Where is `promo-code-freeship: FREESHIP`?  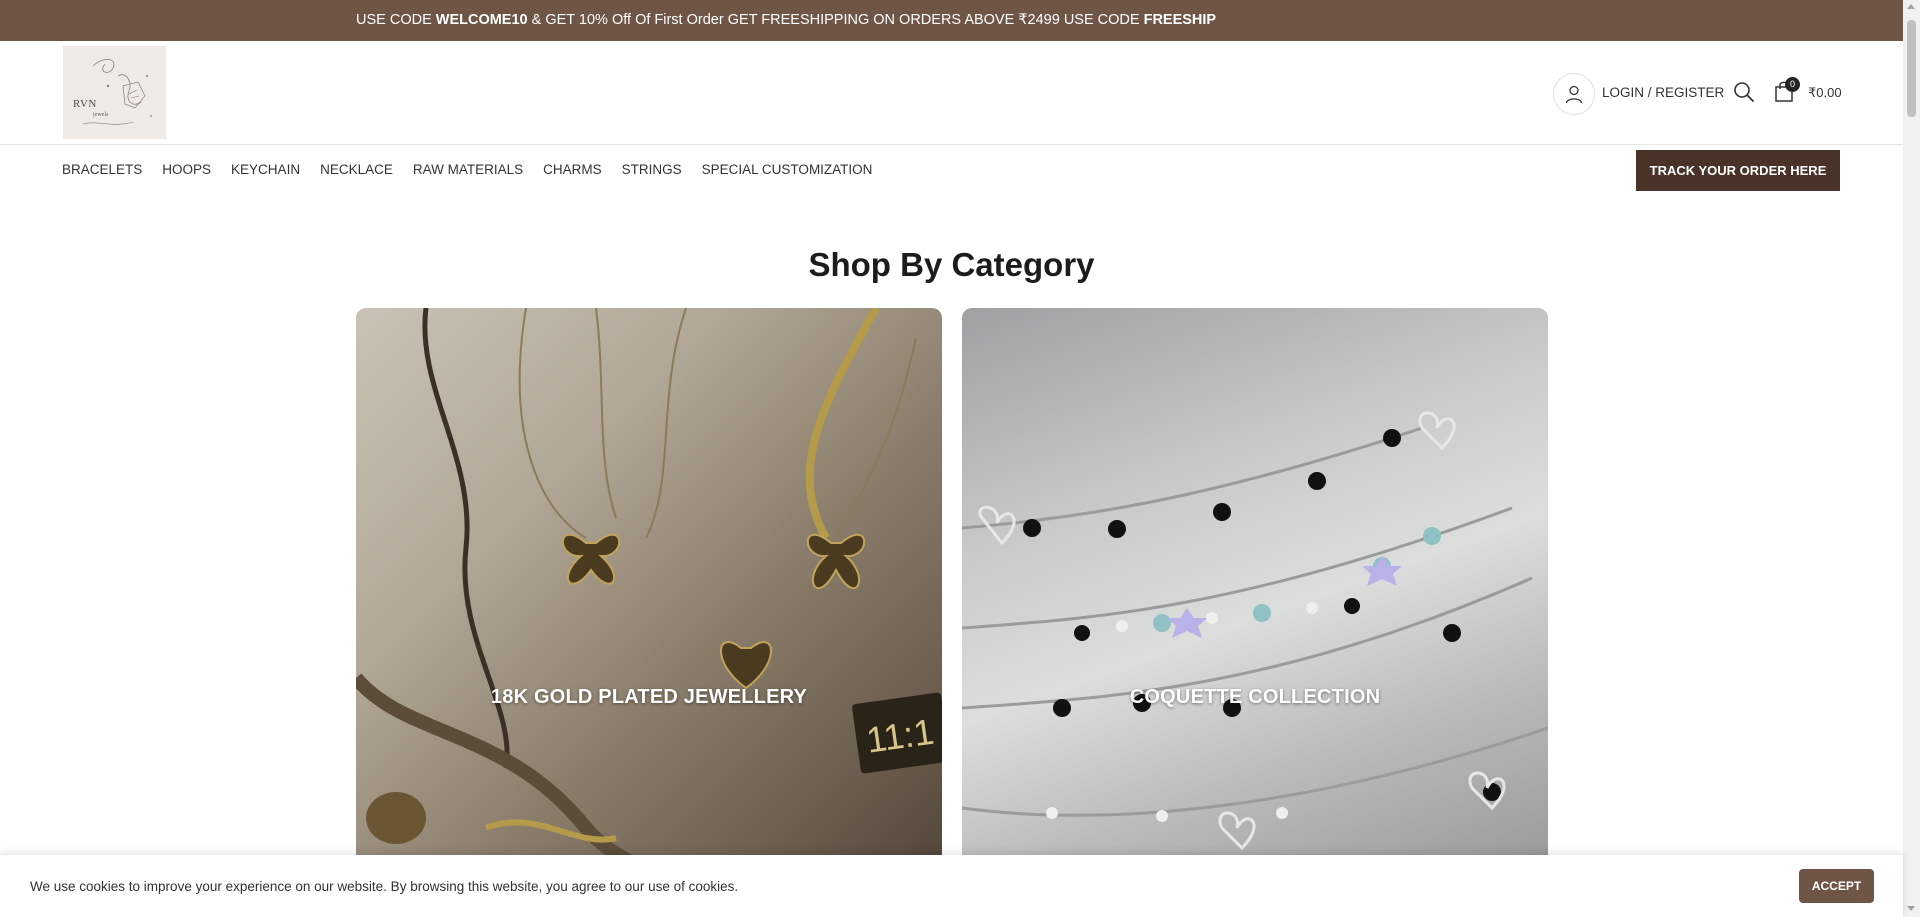
promo-code-freeship: FREESHIP is located at coordinates (1180, 20).